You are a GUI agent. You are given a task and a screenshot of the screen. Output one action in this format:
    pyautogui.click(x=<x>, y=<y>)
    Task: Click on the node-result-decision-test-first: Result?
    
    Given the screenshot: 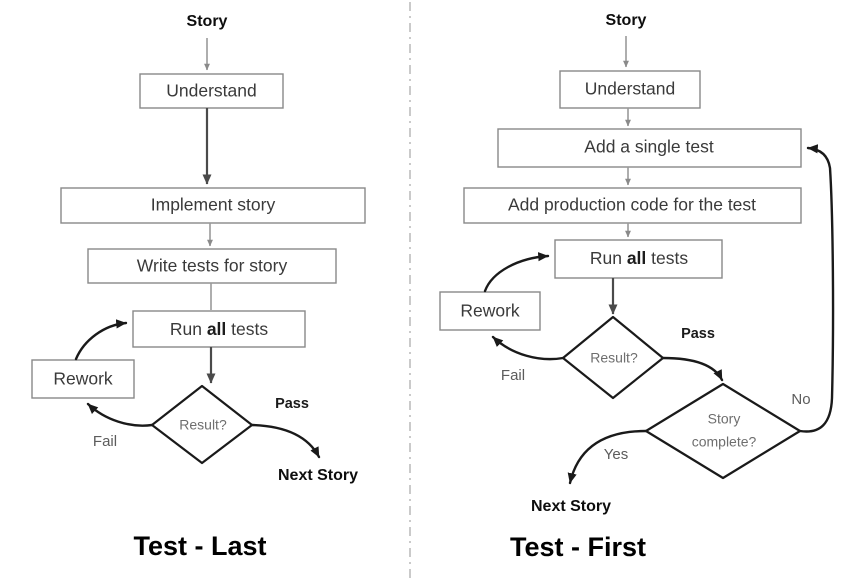 What is the action you would take?
    pyautogui.click(x=613, y=357)
    